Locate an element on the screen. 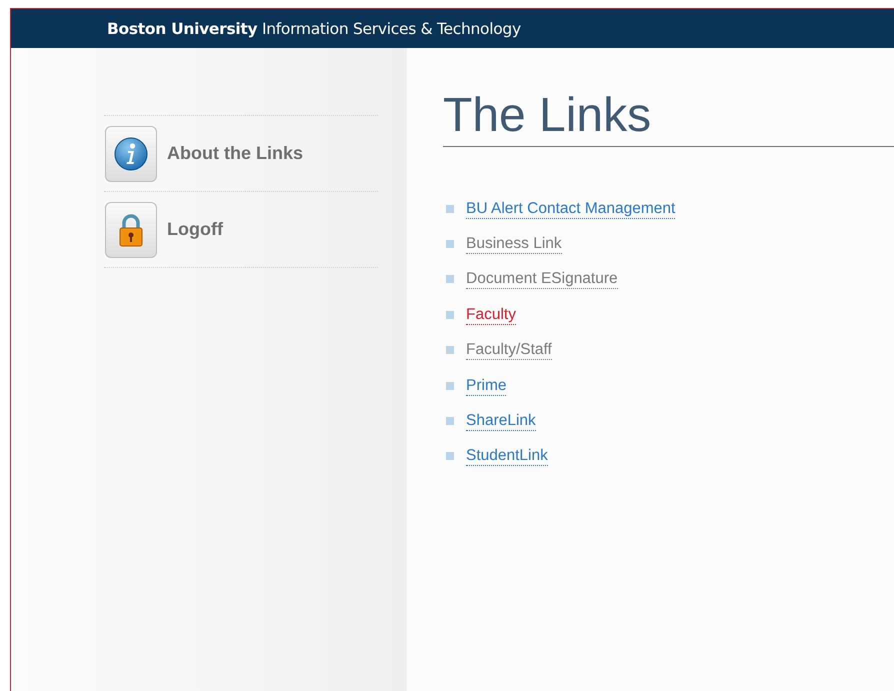  sidebar-item: About the Links is located at coordinates (241, 154).